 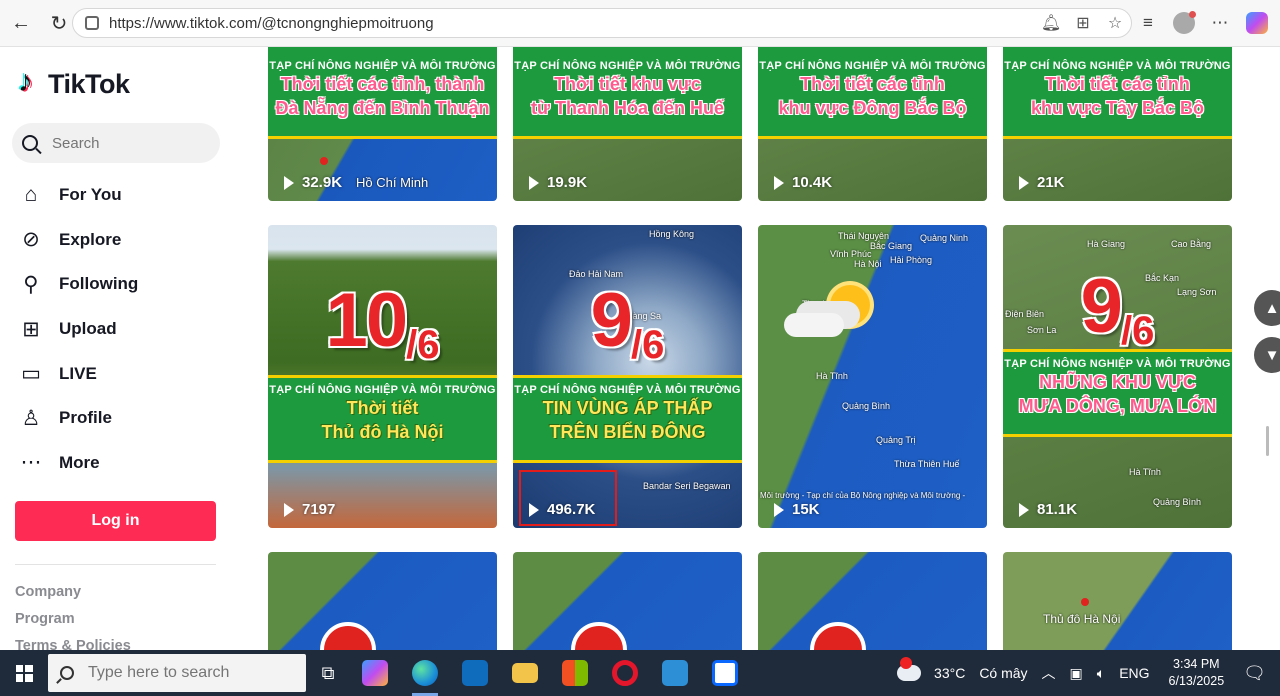 What do you see at coordinates (1254, 673) in the screenshot?
I see `notification-icon: 🗨︎` at bounding box center [1254, 673].